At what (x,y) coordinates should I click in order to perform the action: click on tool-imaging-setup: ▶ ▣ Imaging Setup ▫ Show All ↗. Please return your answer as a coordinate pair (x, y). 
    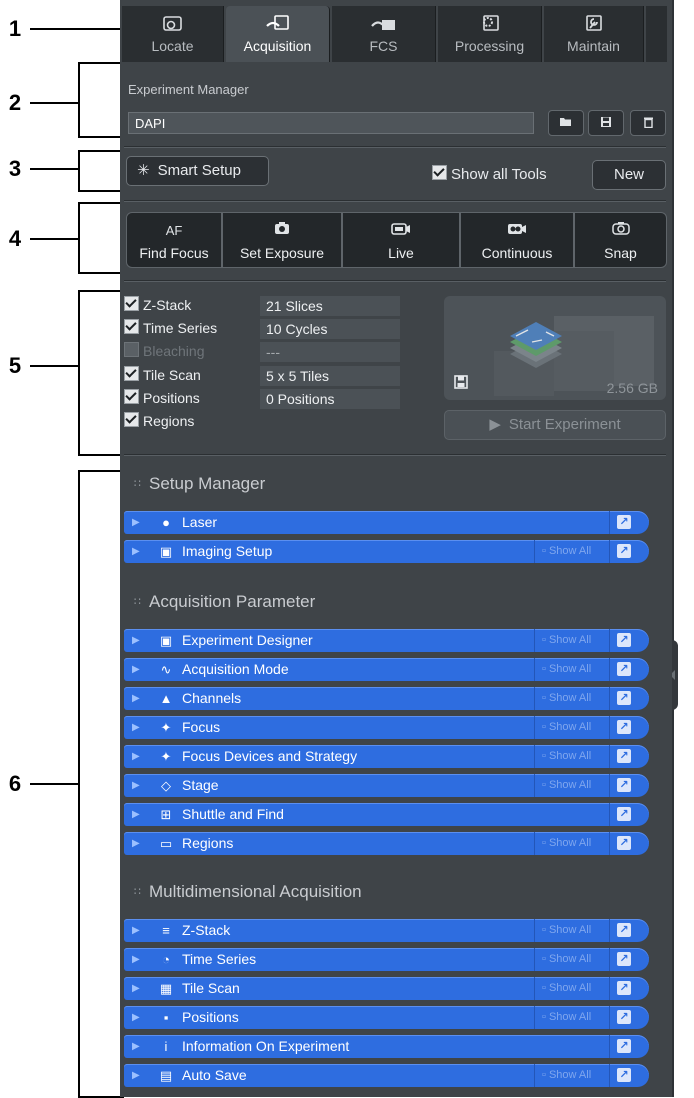
    Looking at the image, I should click on (386, 551).